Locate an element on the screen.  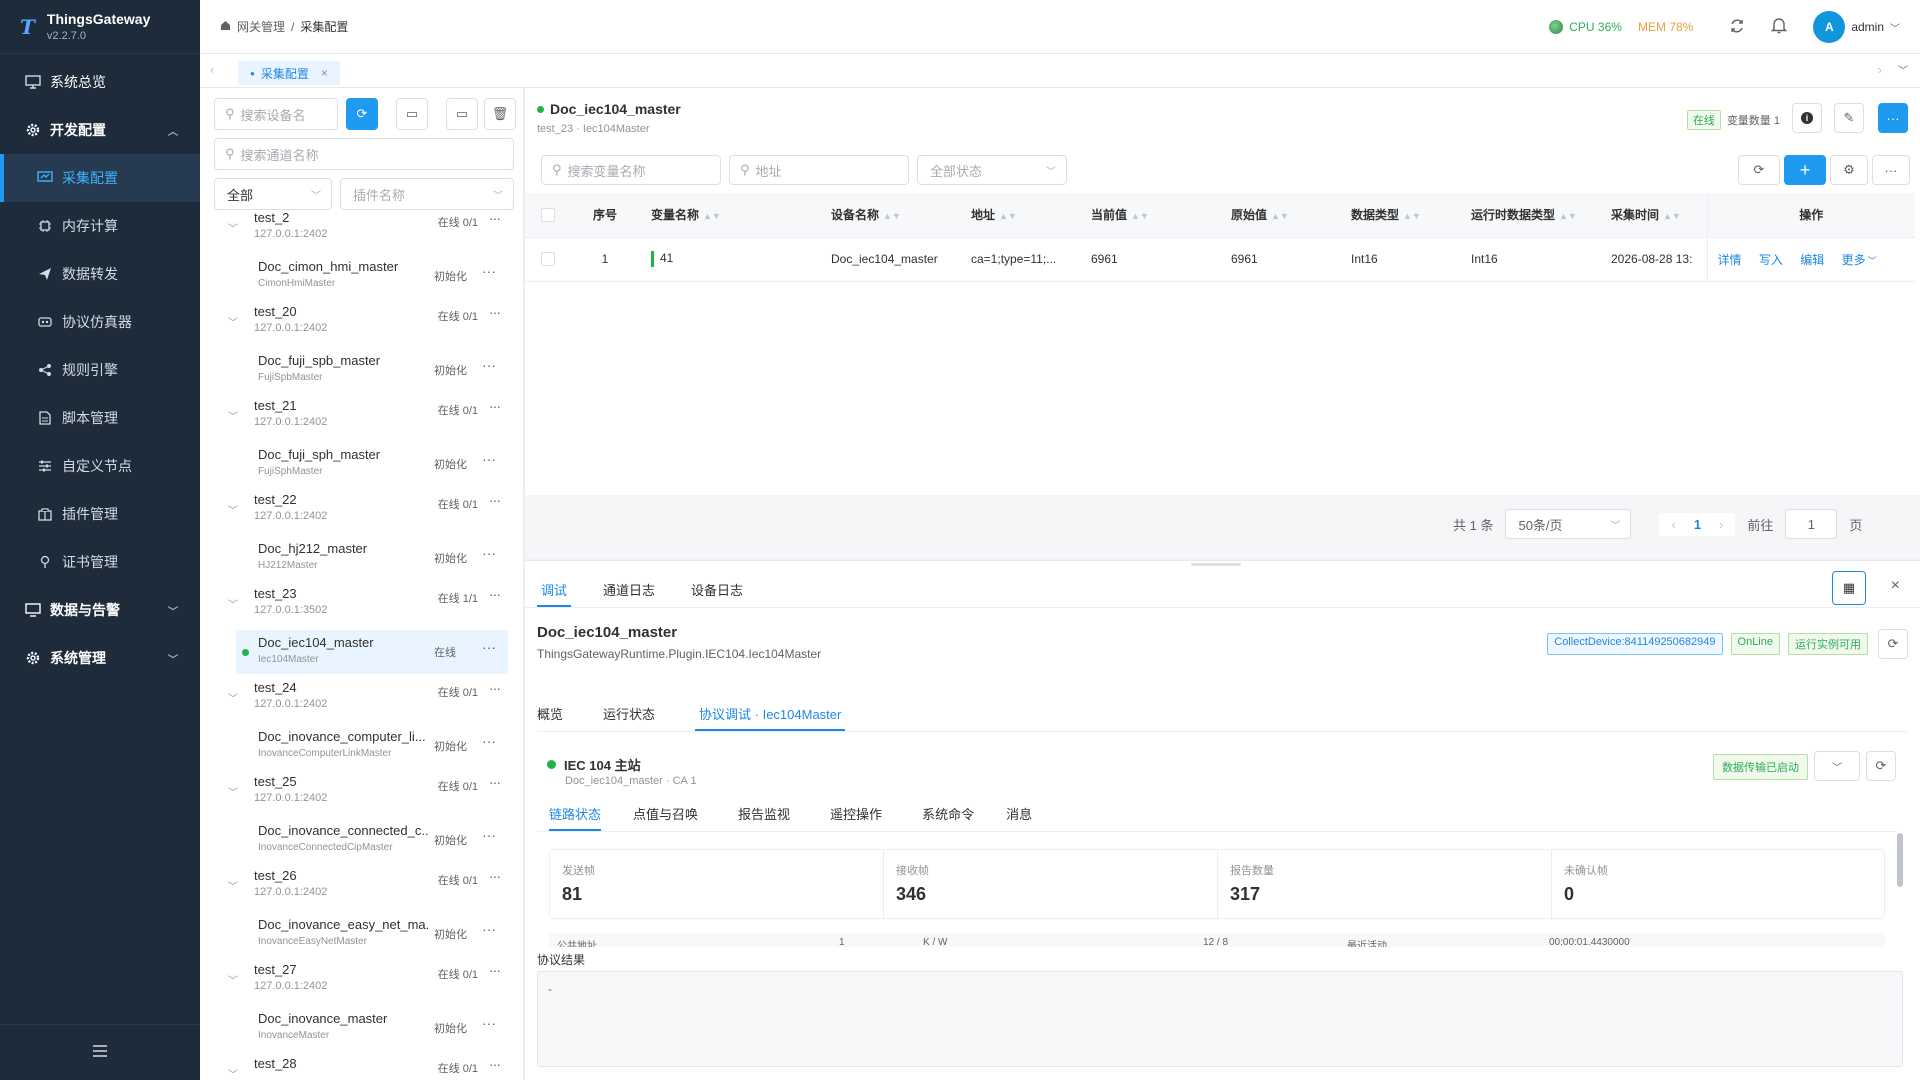
tab-remote-control: 遥控操作 is located at coordinates (856, 813).